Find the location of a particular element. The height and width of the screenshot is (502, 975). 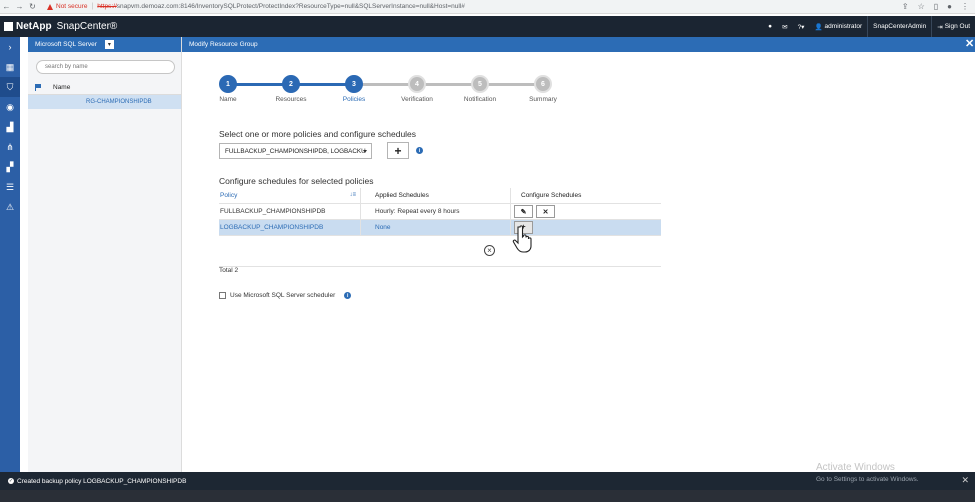

table-row: LOGBACKUP_CHAMPIONSHIPDB None + is located at coordinates (440, 227).